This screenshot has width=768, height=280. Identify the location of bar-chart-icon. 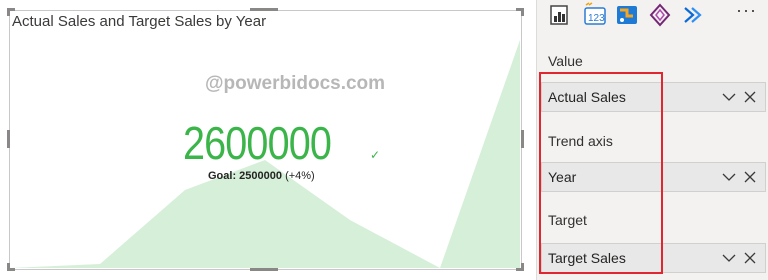
(560, 15).